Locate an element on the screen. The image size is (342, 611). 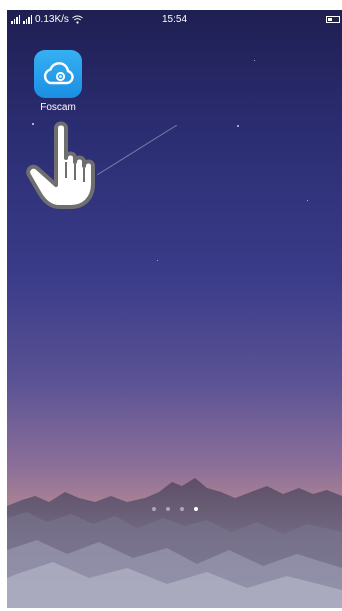
page-indicator is located at coordinates (174, 509).